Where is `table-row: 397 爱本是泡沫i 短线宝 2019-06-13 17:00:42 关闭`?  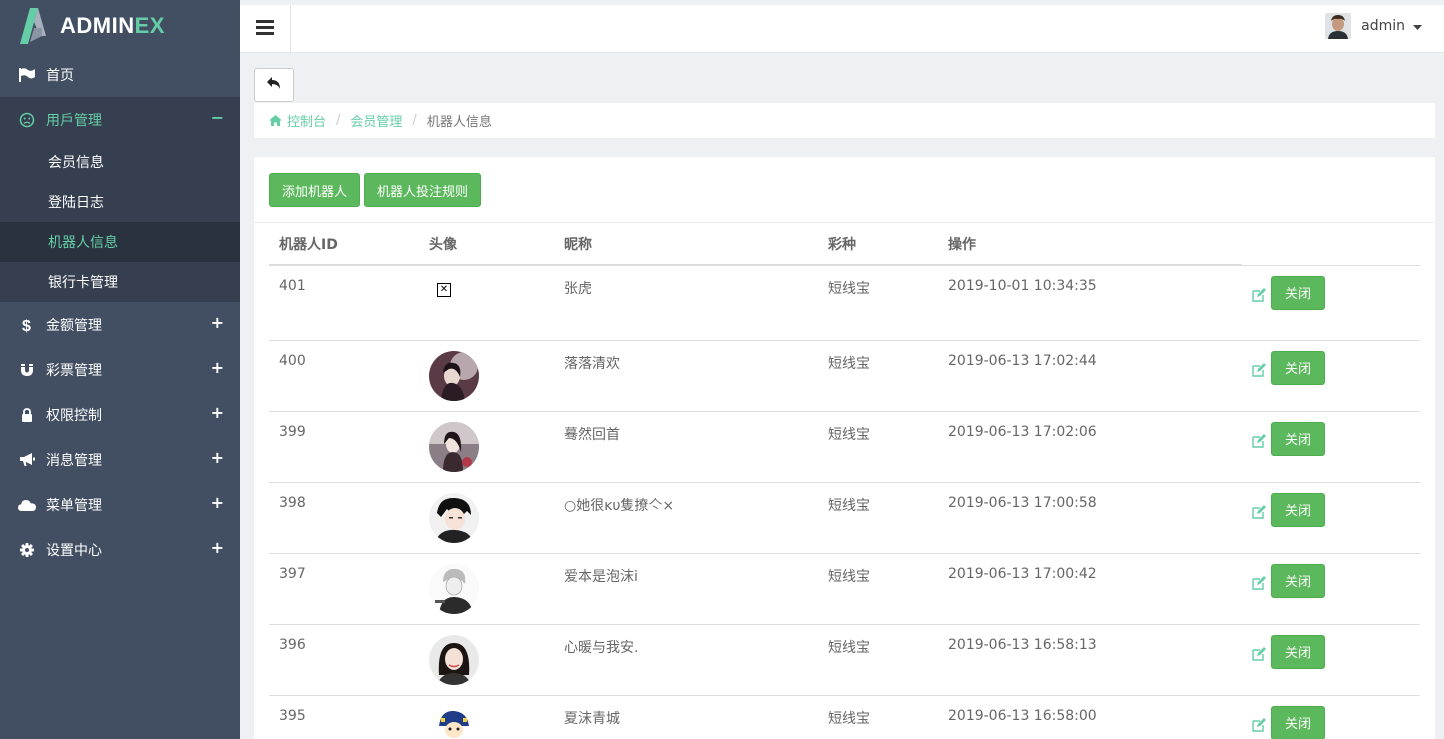
table-row: 397 爱本是泡沫i 短线宝 2019-06-13 17:00:42 关闭 is located at coordinates (844, 589).